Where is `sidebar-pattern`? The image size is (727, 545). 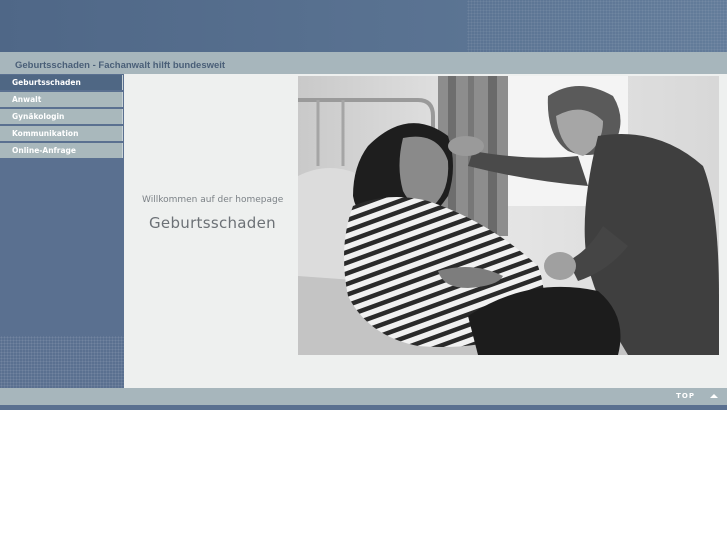 sidebar-pattern is located at coordinates (62, 362).